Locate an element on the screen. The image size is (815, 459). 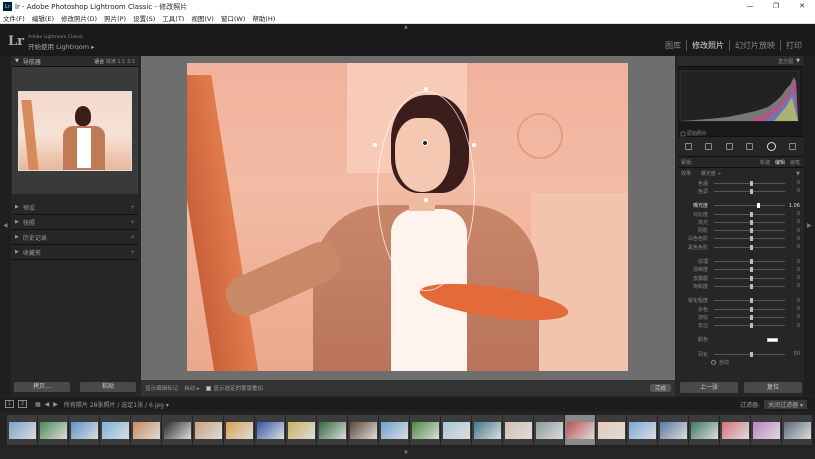
red-eye-icon is located at coordinates (729, 146).